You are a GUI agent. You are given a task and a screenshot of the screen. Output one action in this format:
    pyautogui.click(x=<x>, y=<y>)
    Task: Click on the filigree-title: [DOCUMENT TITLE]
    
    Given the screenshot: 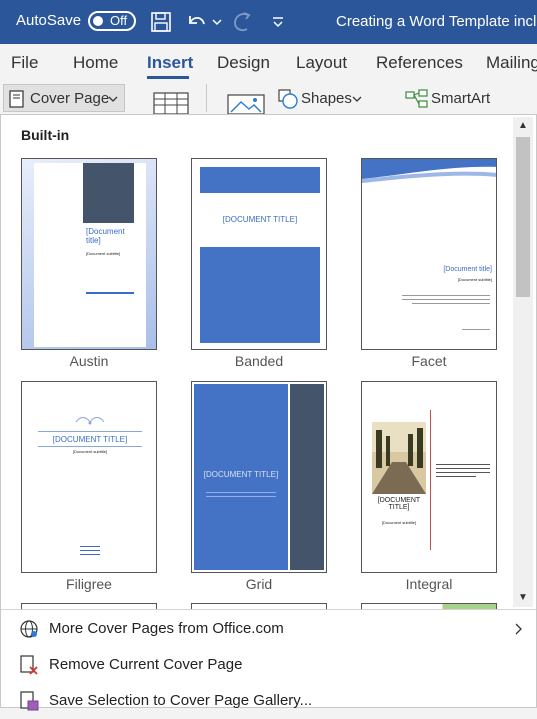 What is the action you would take?
    pyautogui.click(x=90, y=439)
    